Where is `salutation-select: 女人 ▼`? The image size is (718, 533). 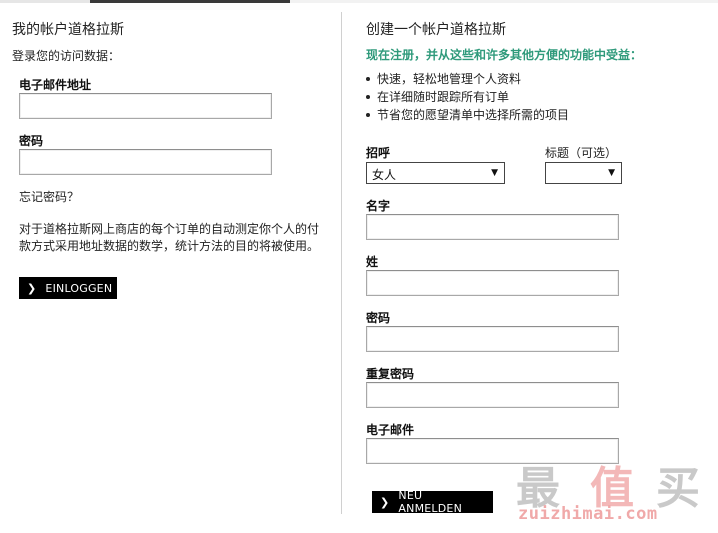
salutation-select: 女人 ▼ is located at coordinates (435, 173).